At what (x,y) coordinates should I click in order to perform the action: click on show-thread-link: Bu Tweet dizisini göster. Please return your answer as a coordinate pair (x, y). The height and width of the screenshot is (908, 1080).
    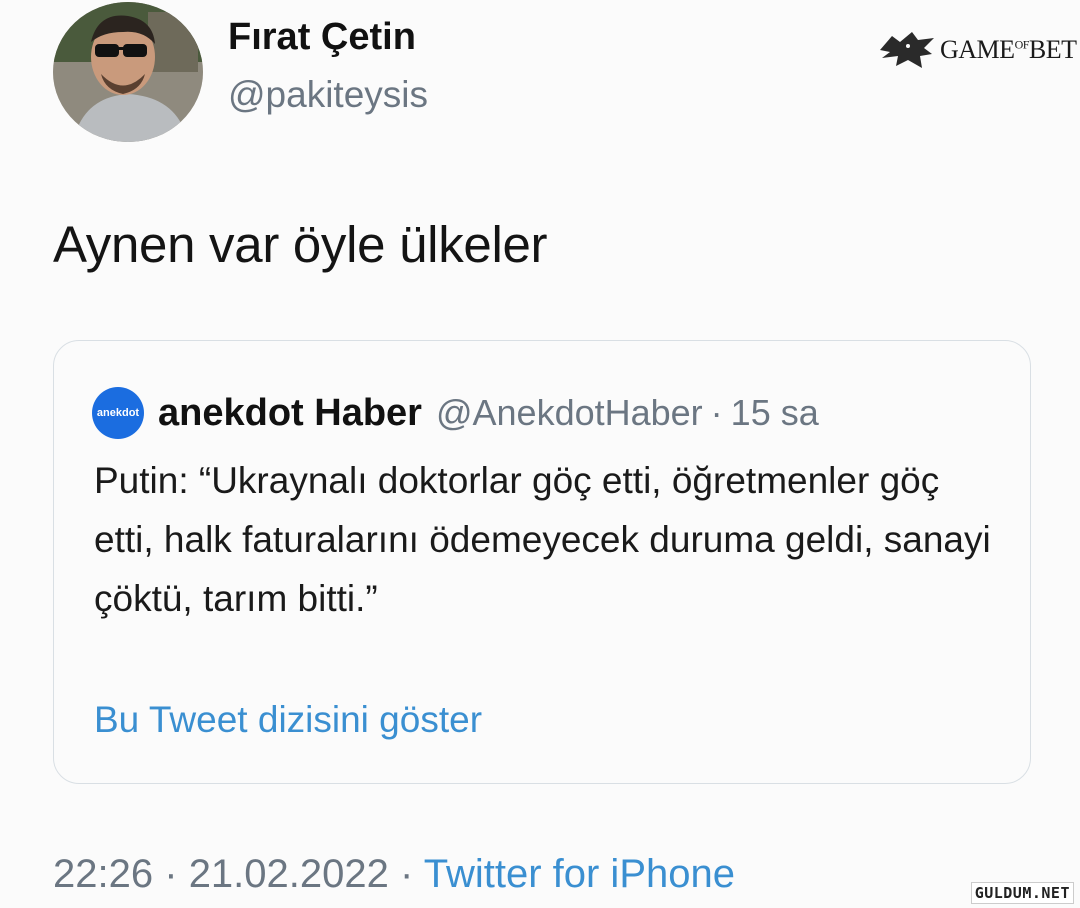
    Looking at the image, I should click on (288, 720).